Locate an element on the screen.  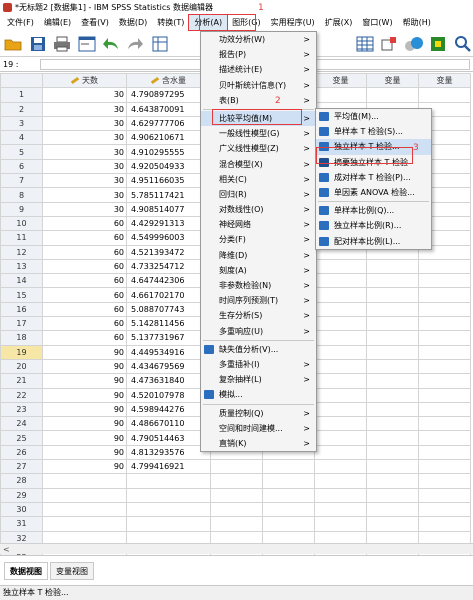
row-number: 14 is located at coordinates (21, 281).